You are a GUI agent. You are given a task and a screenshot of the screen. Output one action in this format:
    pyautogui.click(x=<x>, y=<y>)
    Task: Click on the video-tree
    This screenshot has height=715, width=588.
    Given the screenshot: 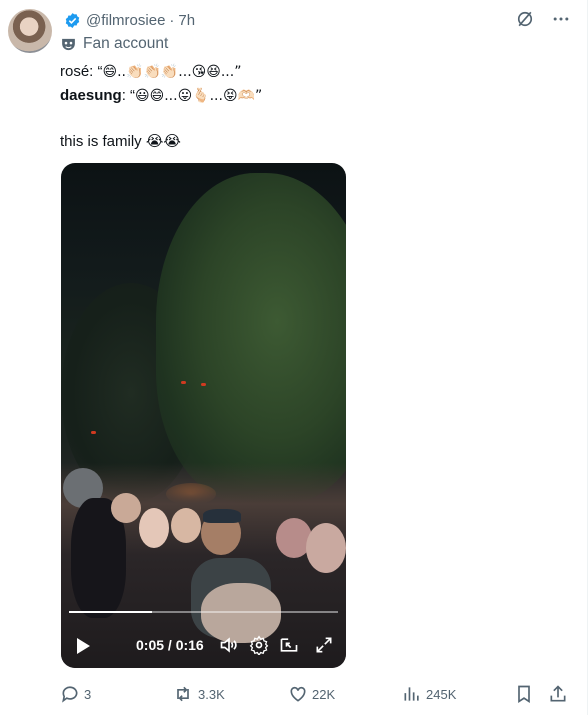 What is the action you would take?
    pyautogui.click(x=251, y=338)
    